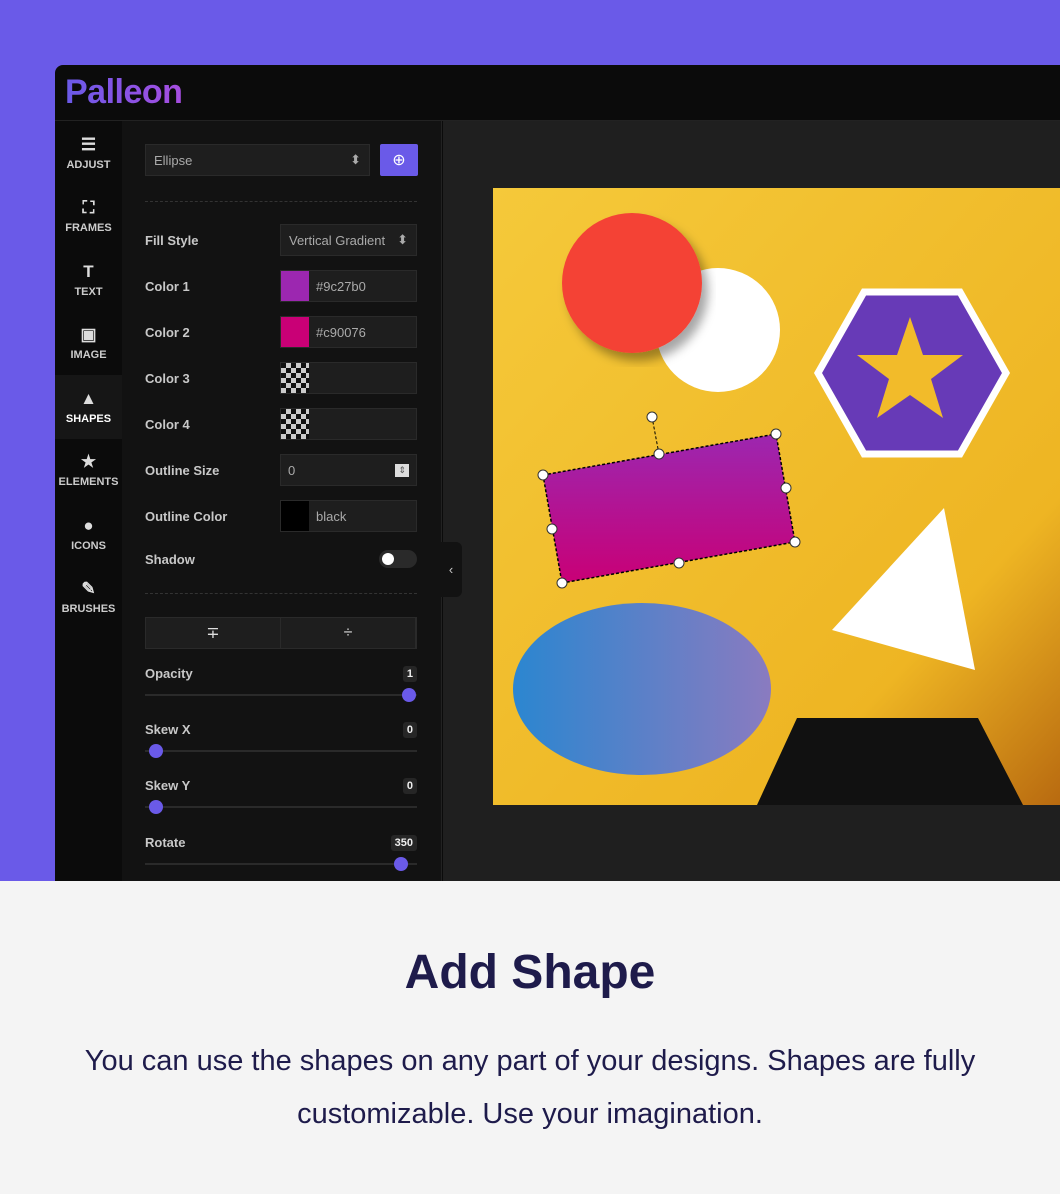  Describe the element at coordinates (632, 283) in the screenshot. I see `red-circle-shape` at that location.